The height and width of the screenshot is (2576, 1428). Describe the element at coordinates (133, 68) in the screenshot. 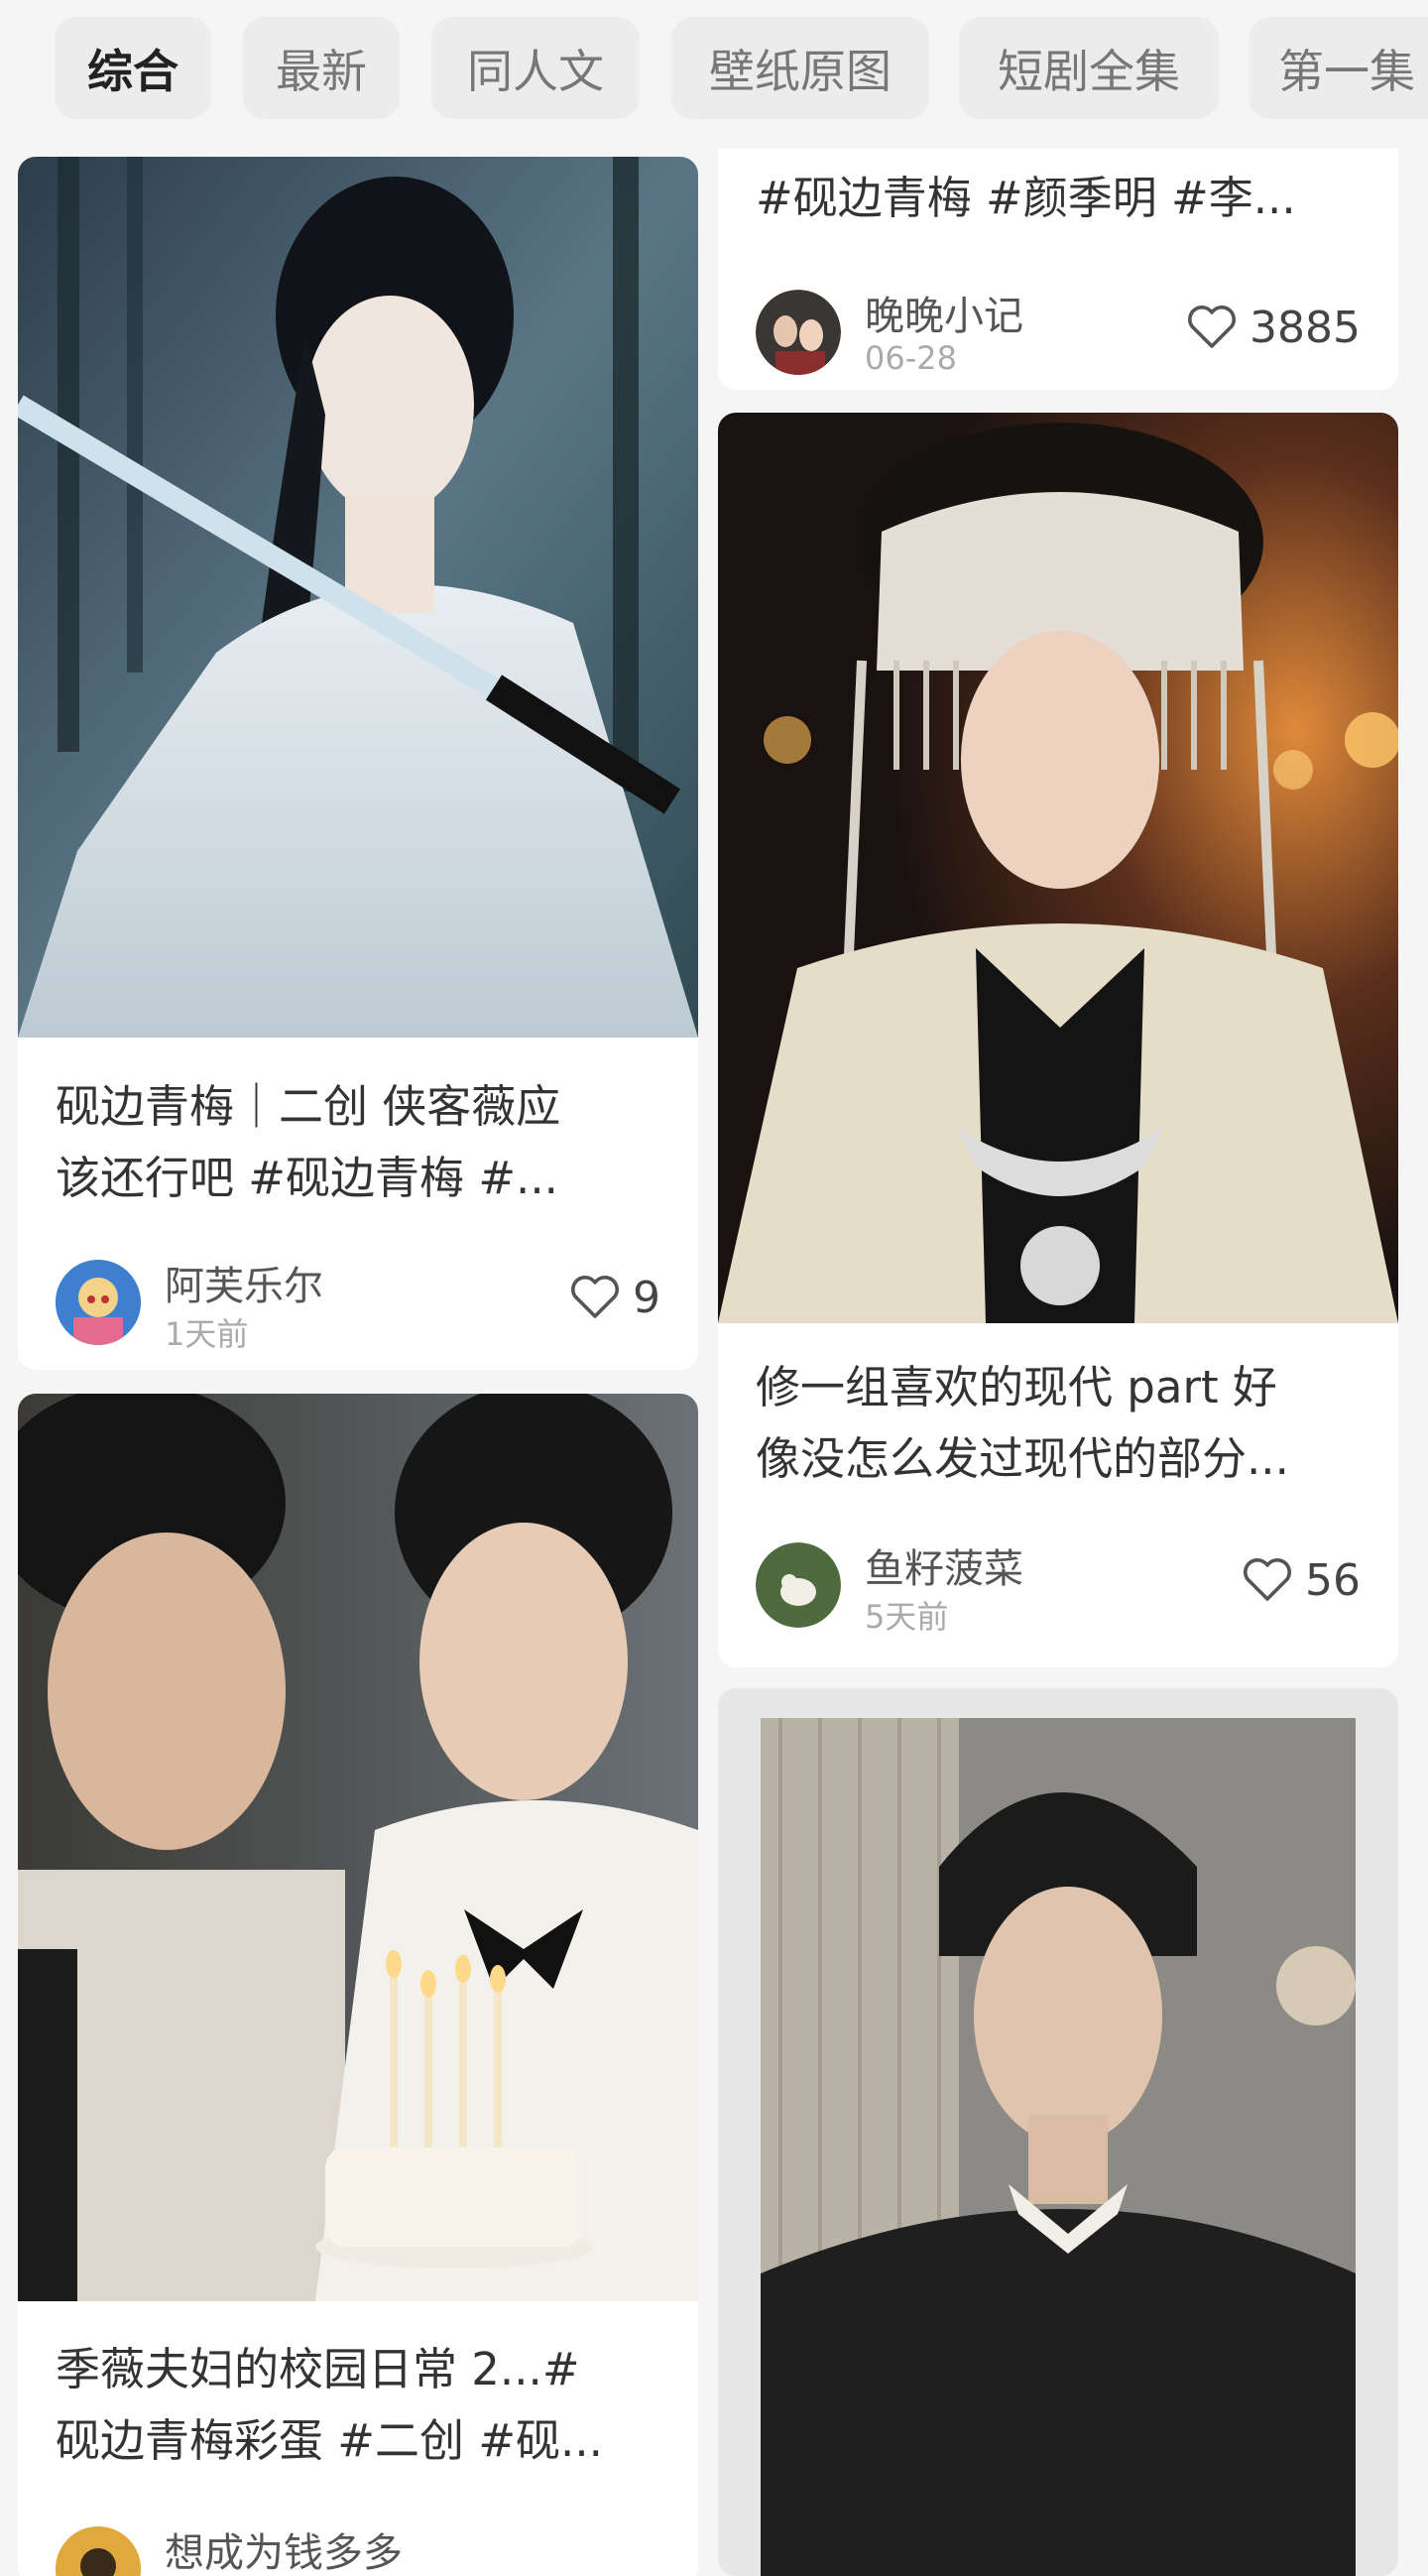

I see `tab-comprehensive: 综合` at that location.